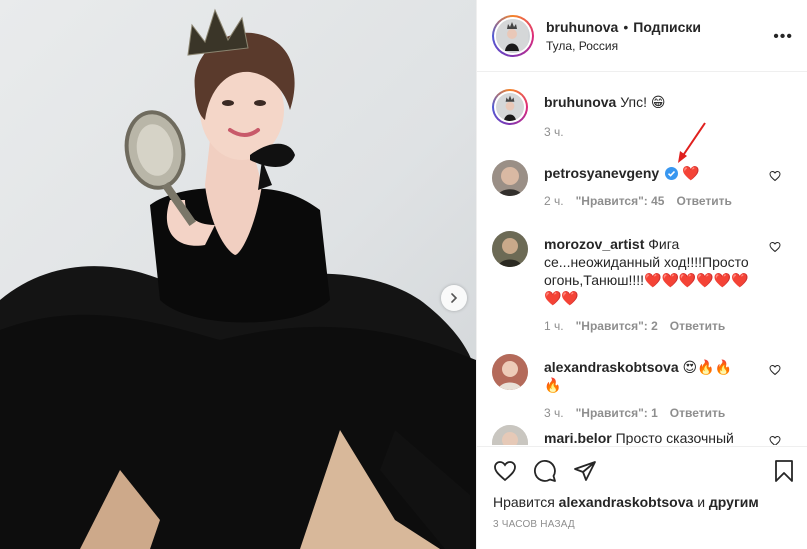 This screenshot has height=549, width=807. I want to click on caption-avatar, so click(510, 107).